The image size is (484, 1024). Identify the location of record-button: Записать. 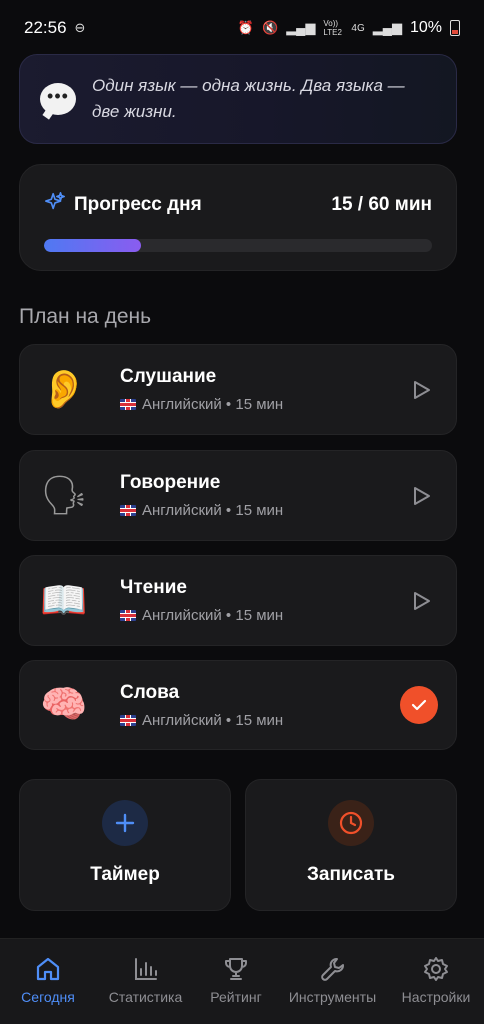
(351, 845).